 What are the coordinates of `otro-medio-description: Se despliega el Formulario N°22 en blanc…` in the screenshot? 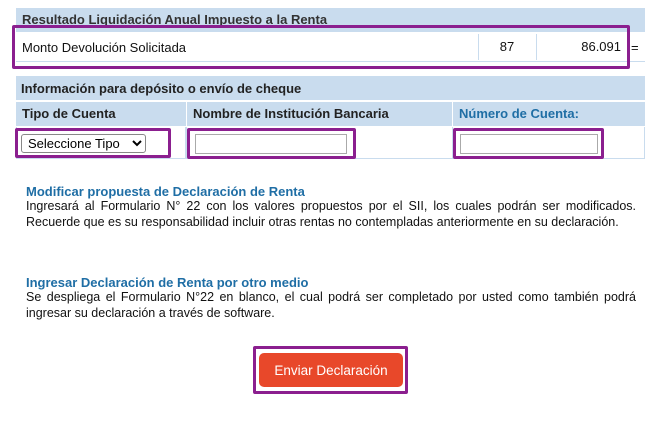 It's located at (331, 305).